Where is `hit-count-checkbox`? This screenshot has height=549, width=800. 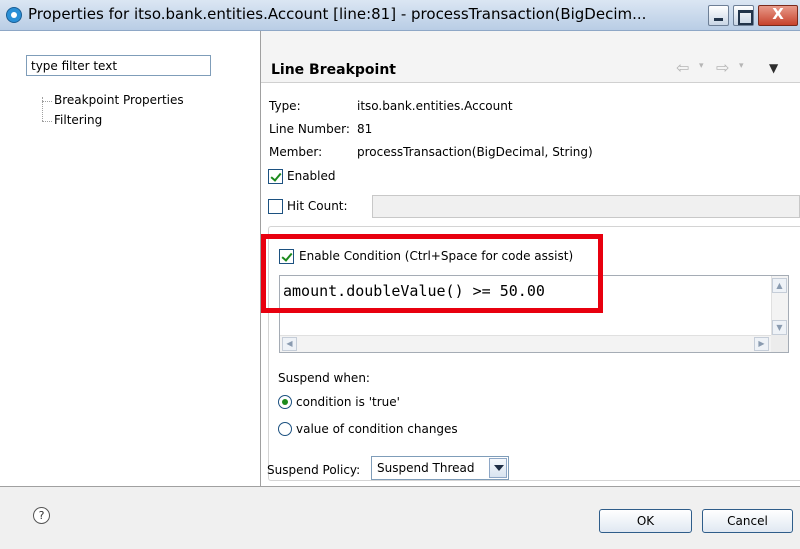 hit-count-checkbox is located at coordinates (275, 206).